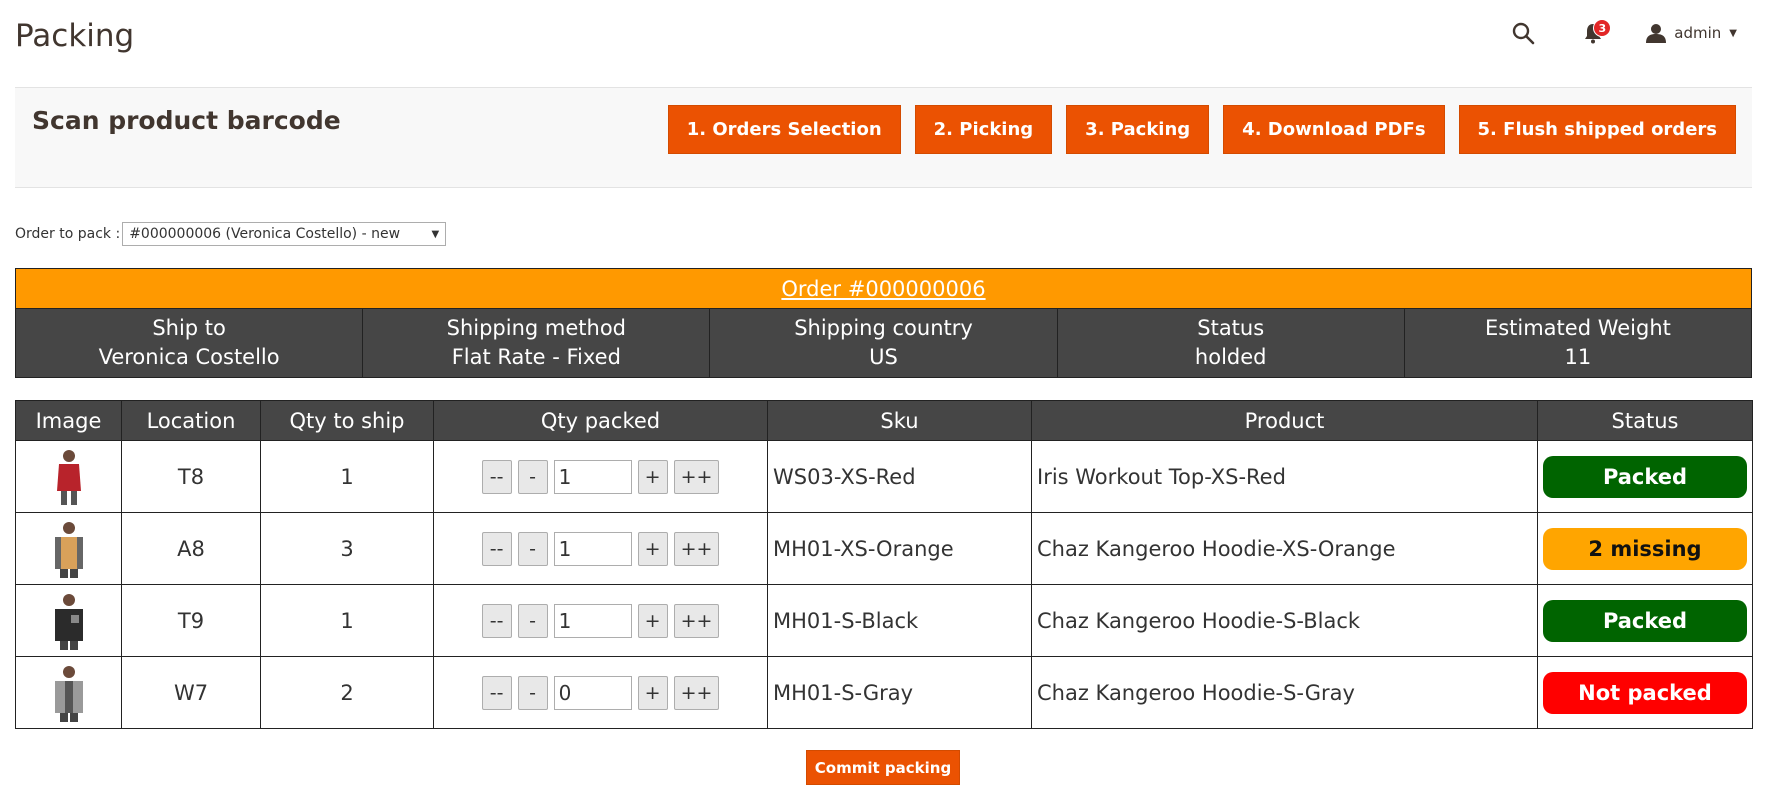  What do you see at coordinates (1622, 33) in the screenshot?
I see `header-actions: 3 admin ▼` at bounding box center [1622, 33].